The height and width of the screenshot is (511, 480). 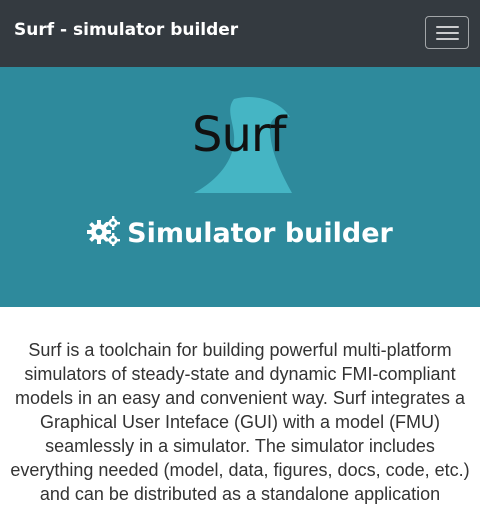 What do you see at coordinates (126, 30) in the screenshot?
I see `navbar-brand: Surf - simulator builder` at bounding box center [126, 30].